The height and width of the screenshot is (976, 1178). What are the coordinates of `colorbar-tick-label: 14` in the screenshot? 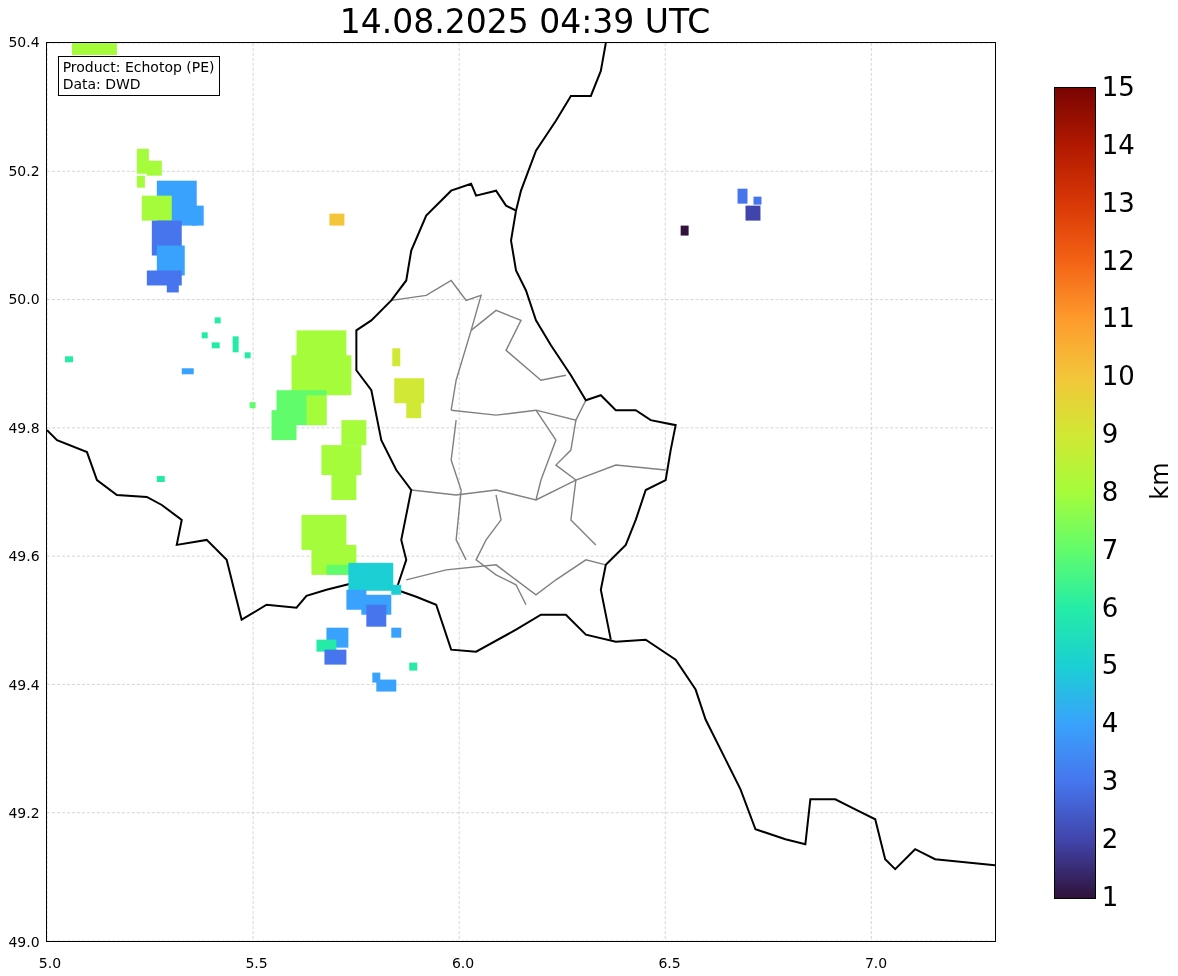 It's located at (1118, 144).